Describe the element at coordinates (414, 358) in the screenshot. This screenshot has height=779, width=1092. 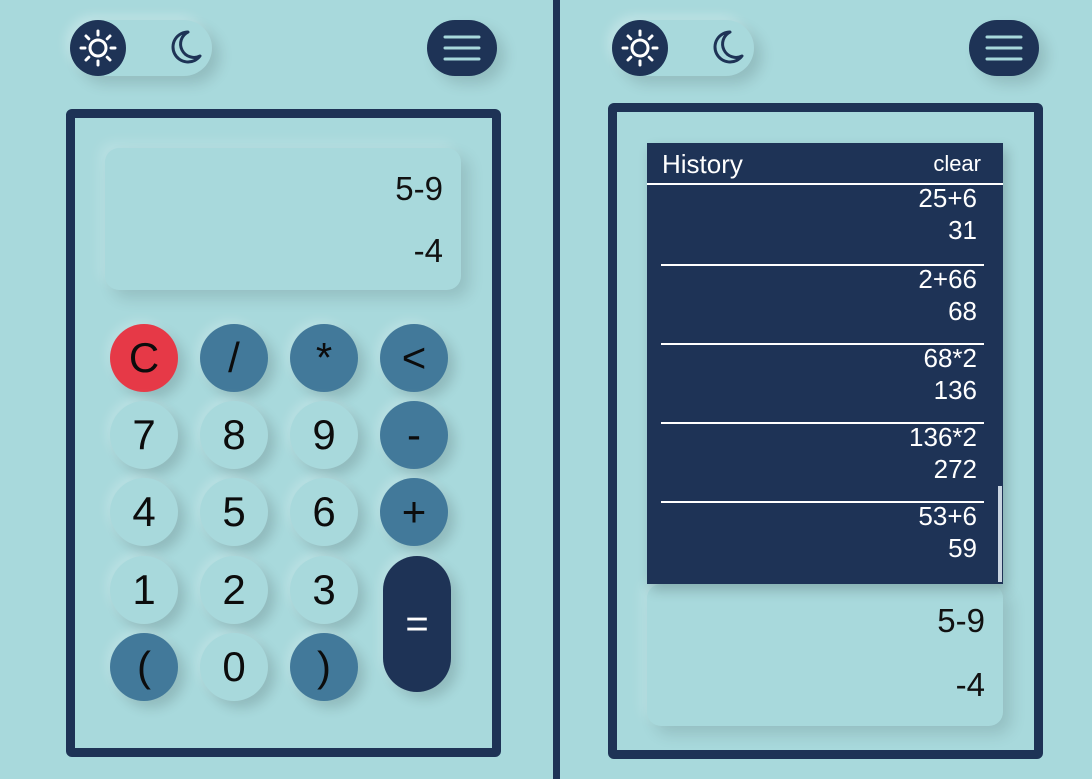
I see `backspace-key: <` at that location.